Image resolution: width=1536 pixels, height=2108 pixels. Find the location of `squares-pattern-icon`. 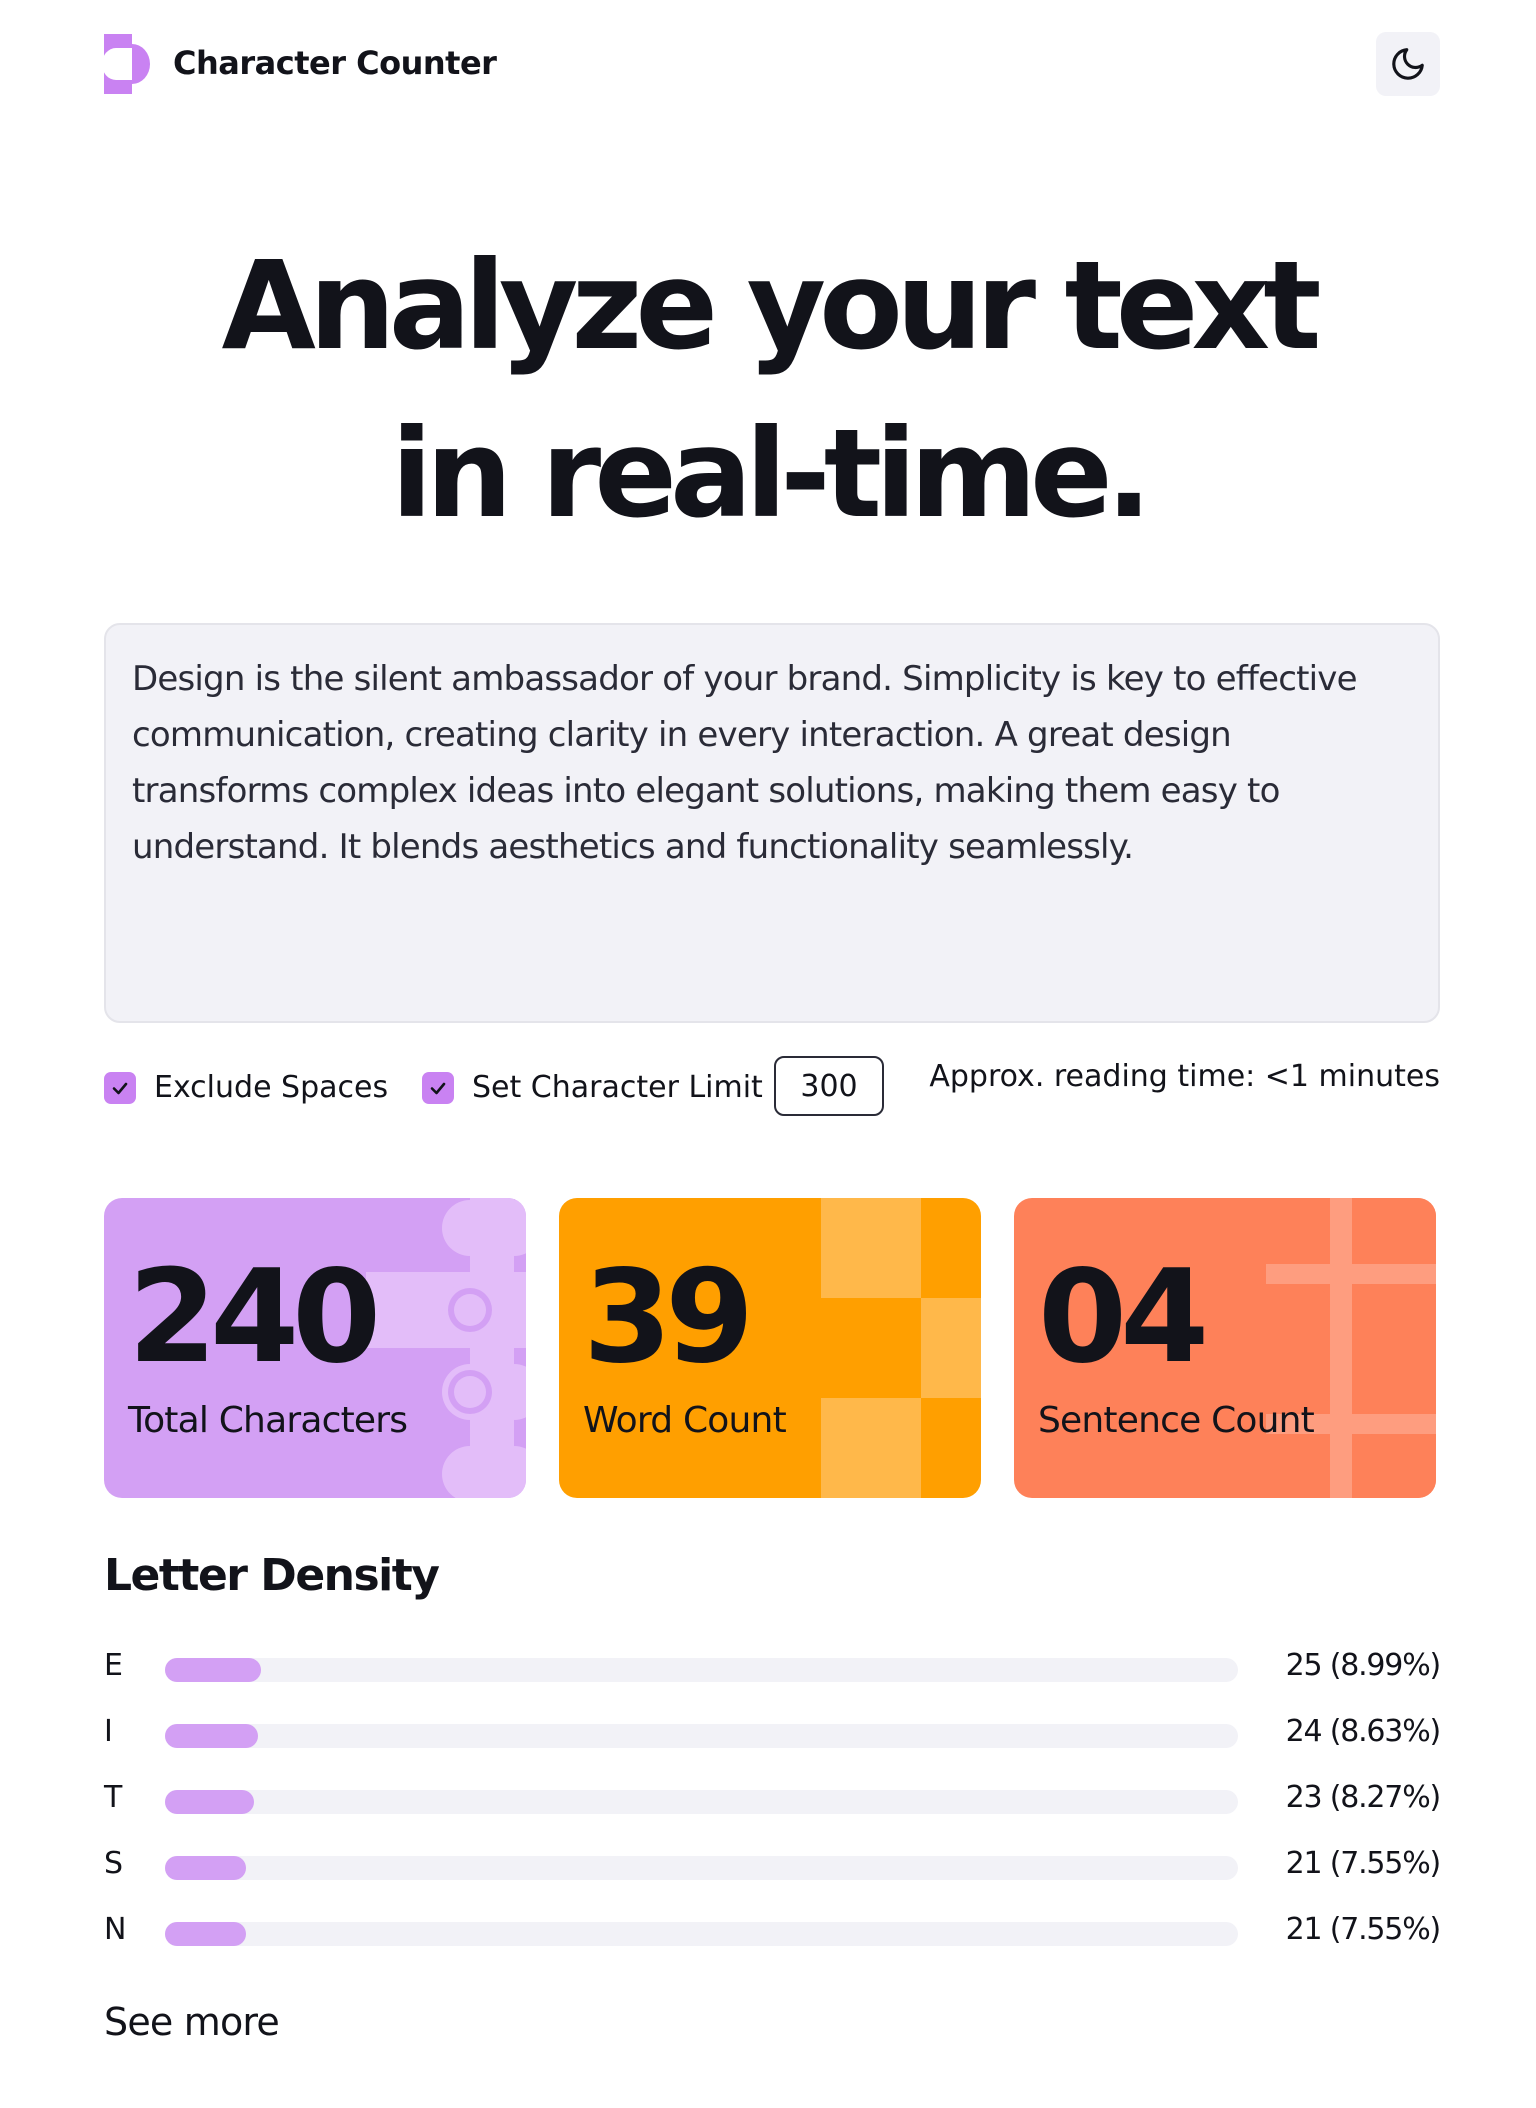

squares-pattern-icon is located at coordinates (901, 1348).